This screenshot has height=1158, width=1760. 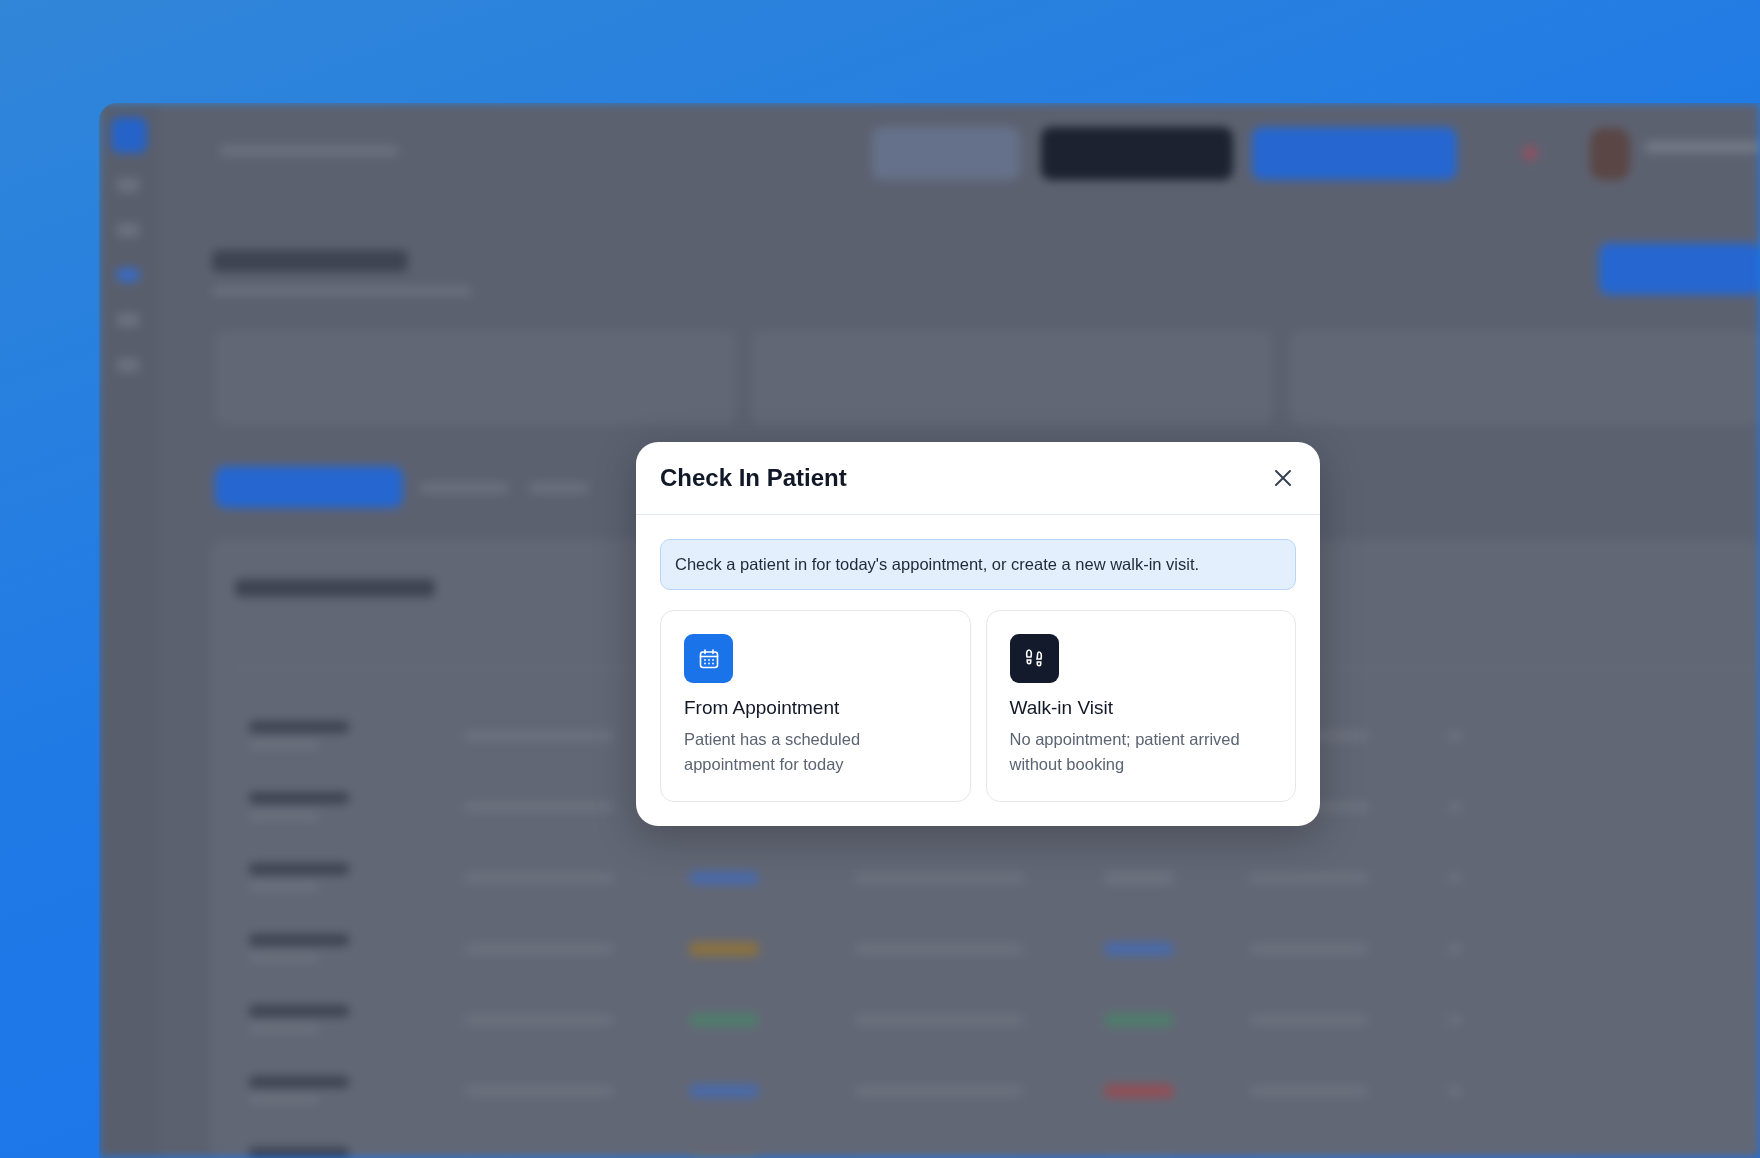 What do you see at coordinates (773, 752) in the screenshot?
I see `option-description: Patient has a scheduled appointment for today` at bounding box center [773, 752].